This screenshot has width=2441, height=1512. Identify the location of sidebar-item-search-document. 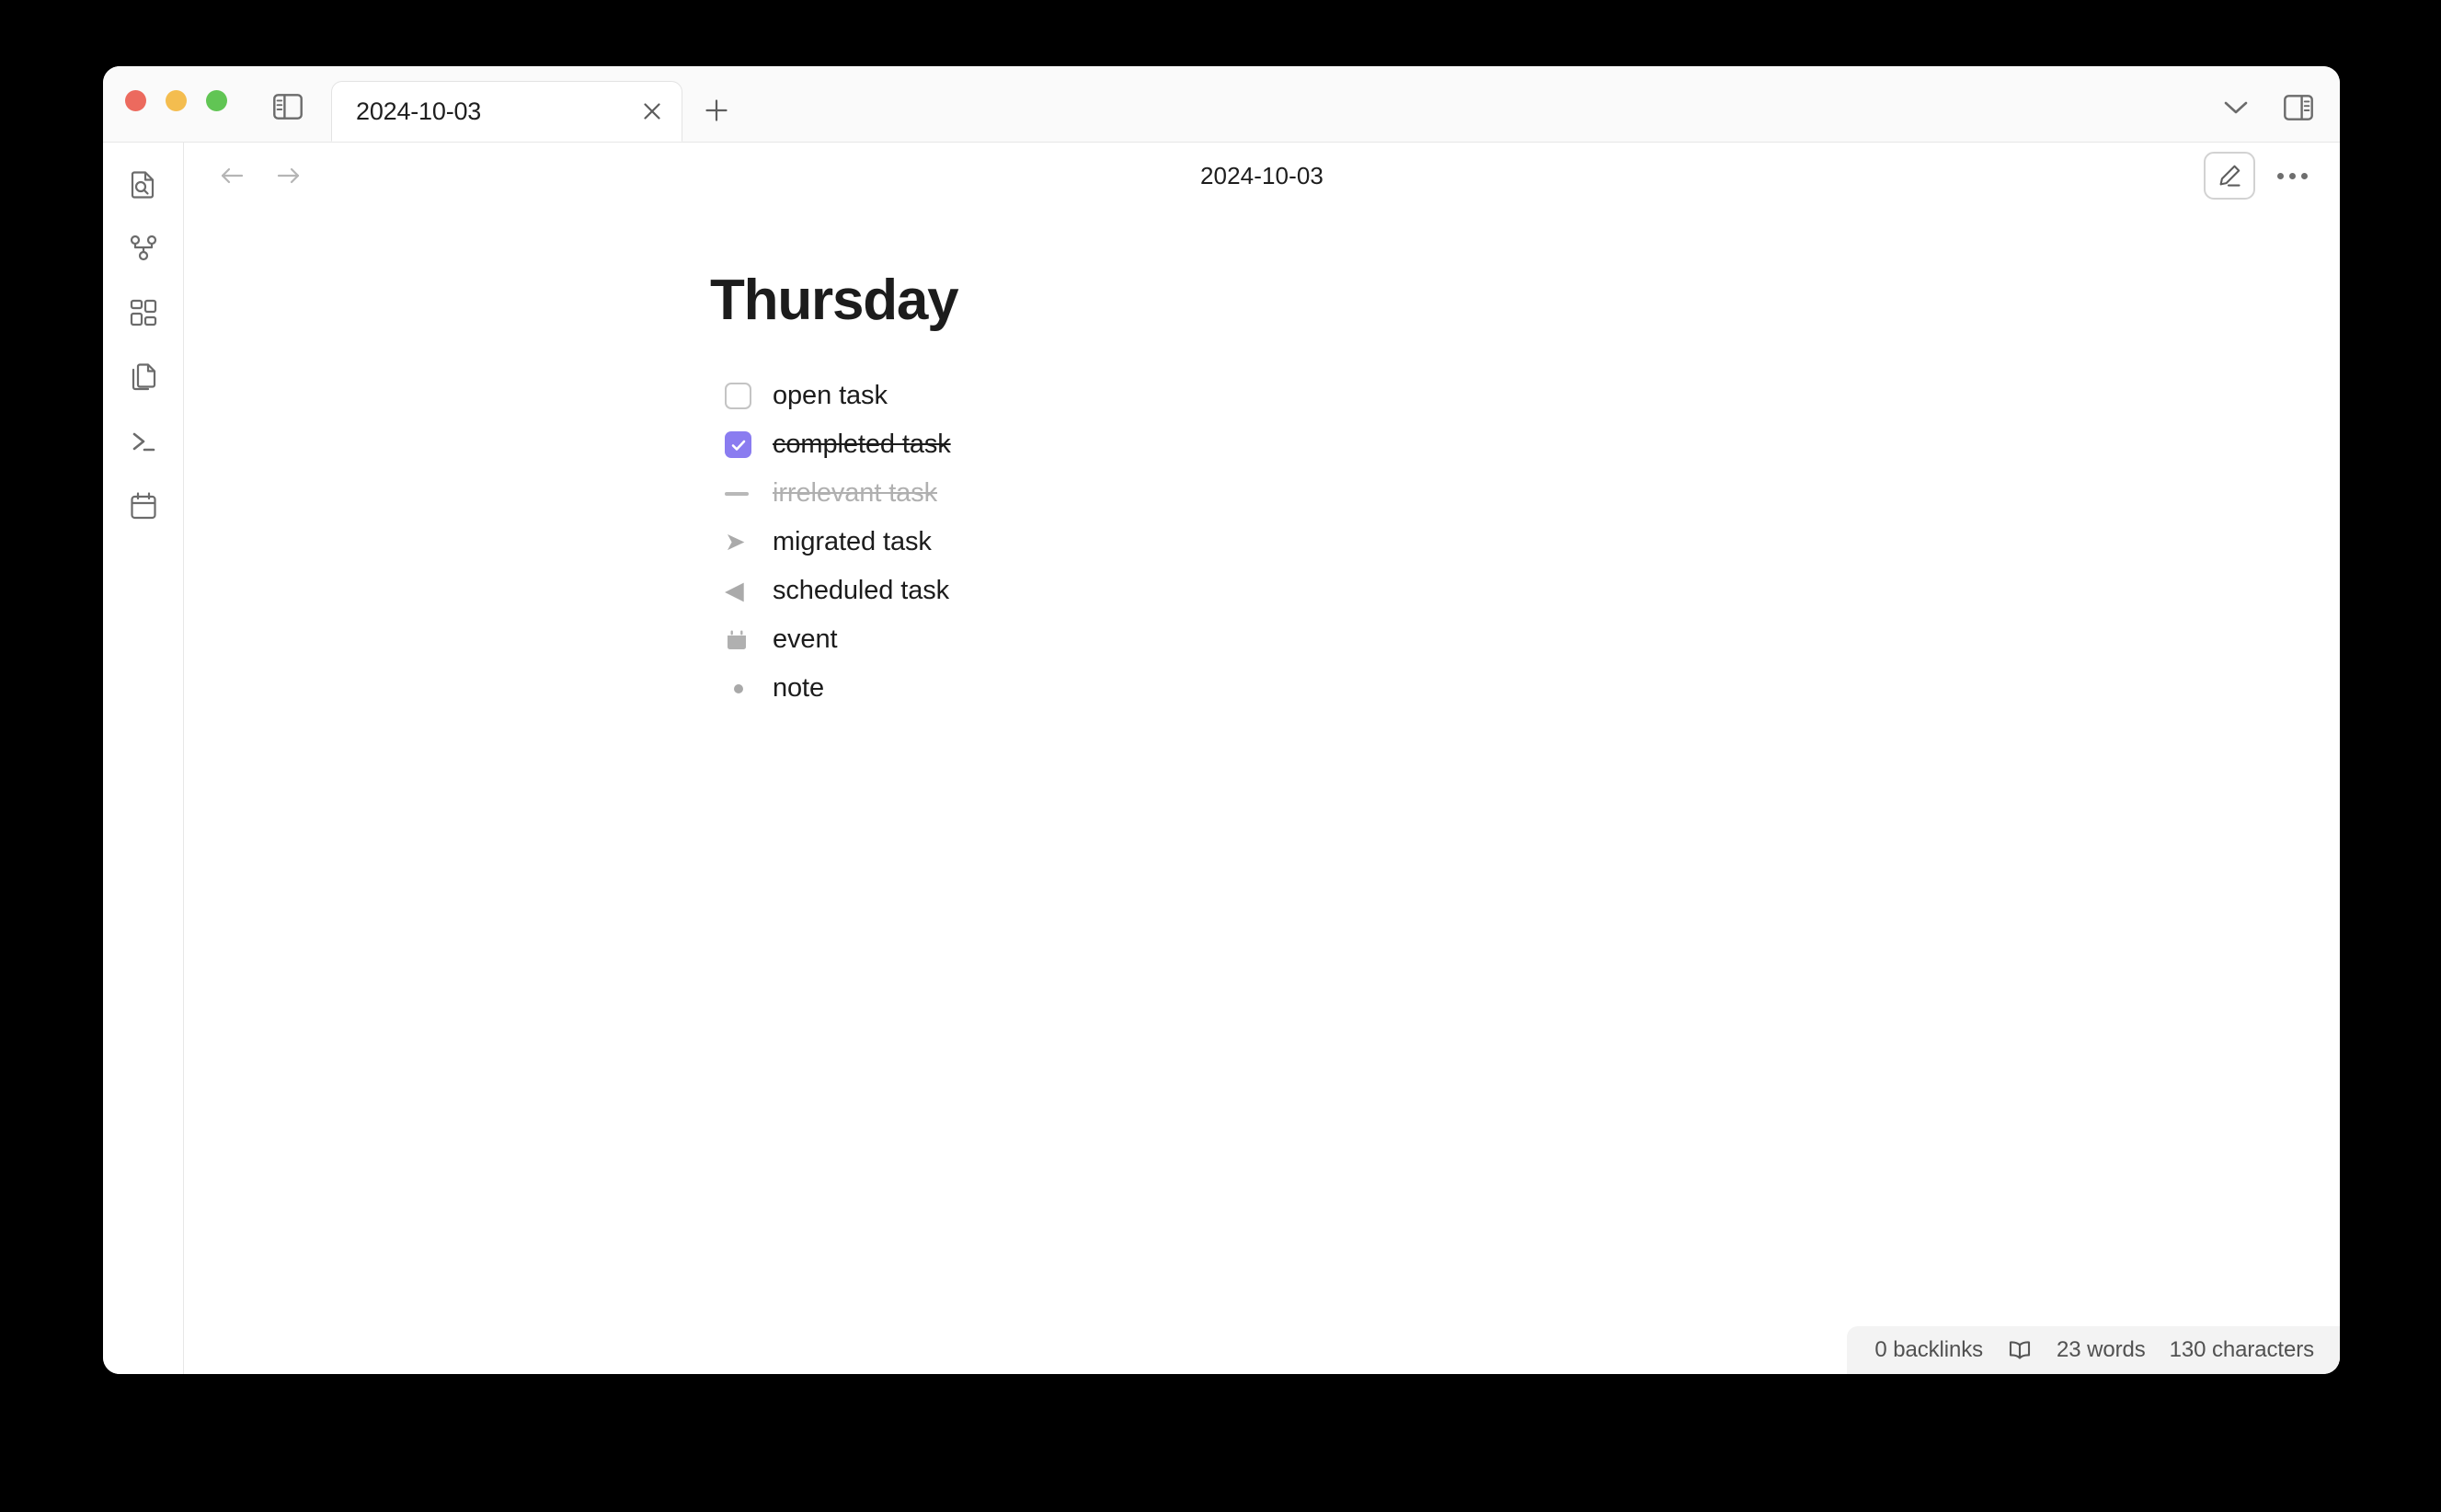
(143, 184).